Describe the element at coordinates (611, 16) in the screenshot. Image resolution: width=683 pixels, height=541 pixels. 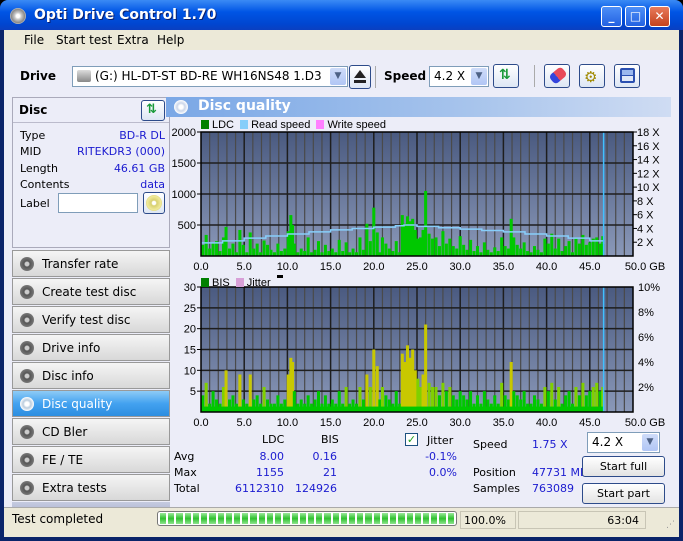
I see `minimize-button: _` at that location.